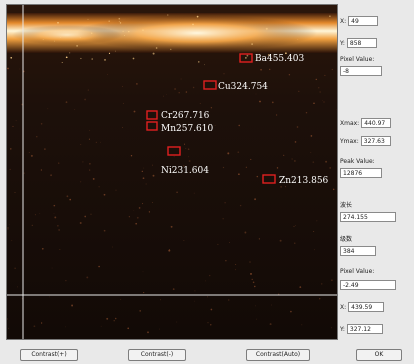 Image resolution: width=414 pixels, height=364 pixels. Describe the element at coordinates (363, 21) in the screenshot. I see `x-field: 49` at that location.